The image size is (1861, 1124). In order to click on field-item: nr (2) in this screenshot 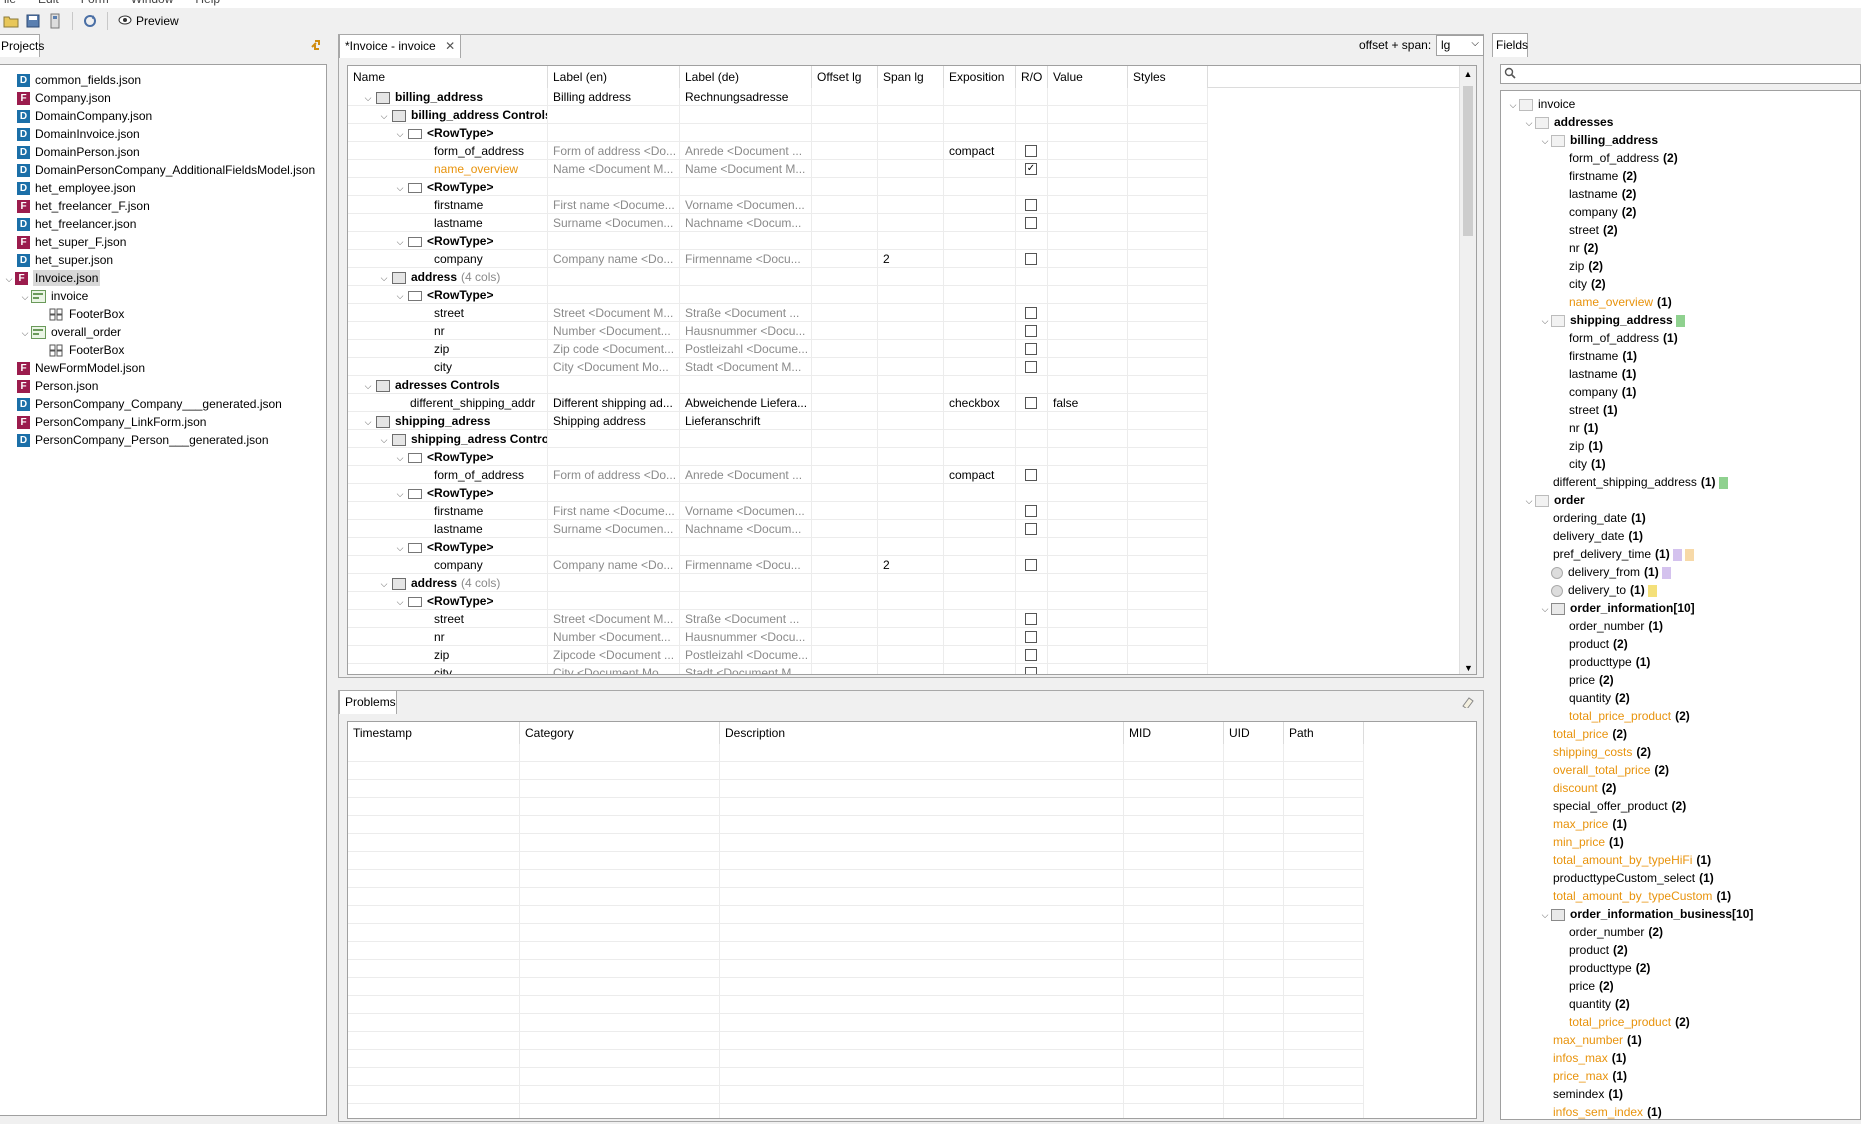, I will do `click(1576, 248)`.